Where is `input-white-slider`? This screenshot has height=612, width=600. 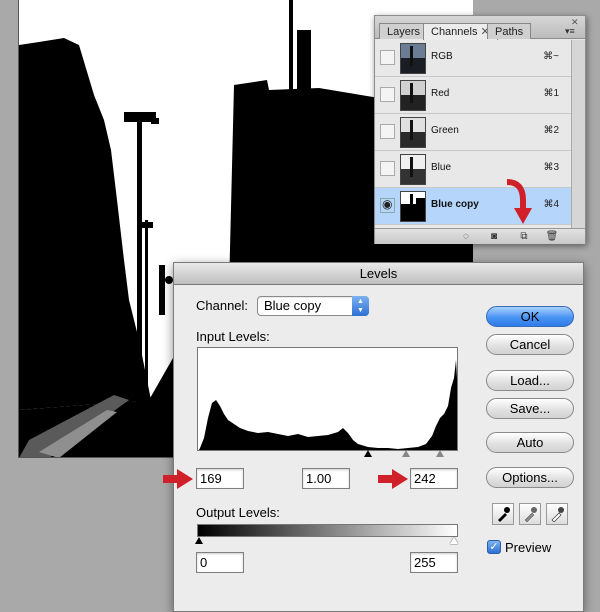 input-white-slider is located at coordinates (440, 453).